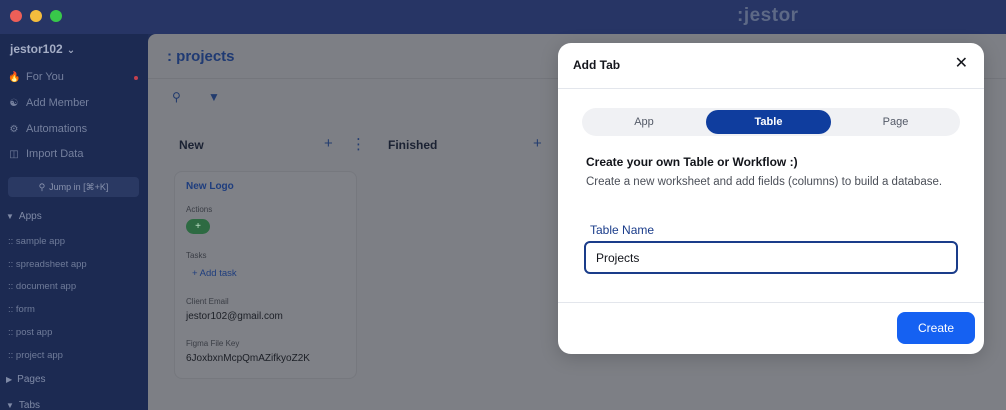  What do you see at coordinates (213, 343) in the screenshot?
I see `field-label: Figma File Key` at bounding box center [213, 343].